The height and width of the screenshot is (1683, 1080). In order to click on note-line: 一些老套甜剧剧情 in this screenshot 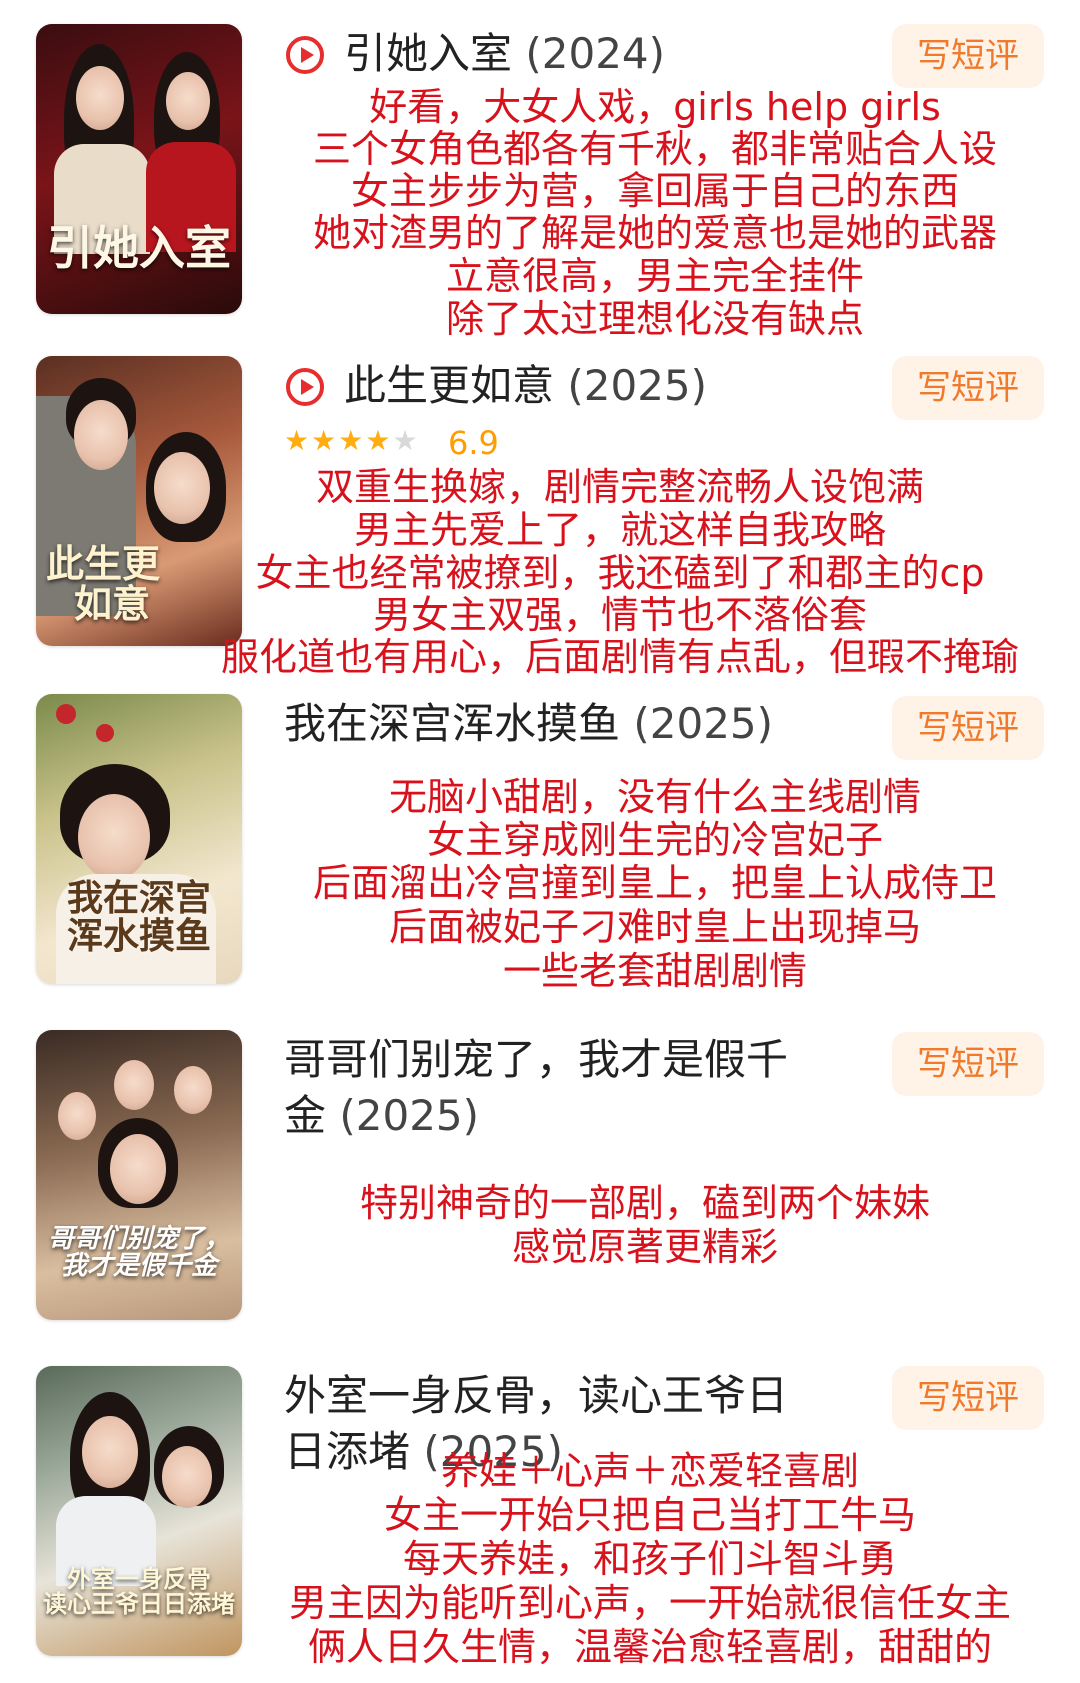, I will do `click(655, 971)`.